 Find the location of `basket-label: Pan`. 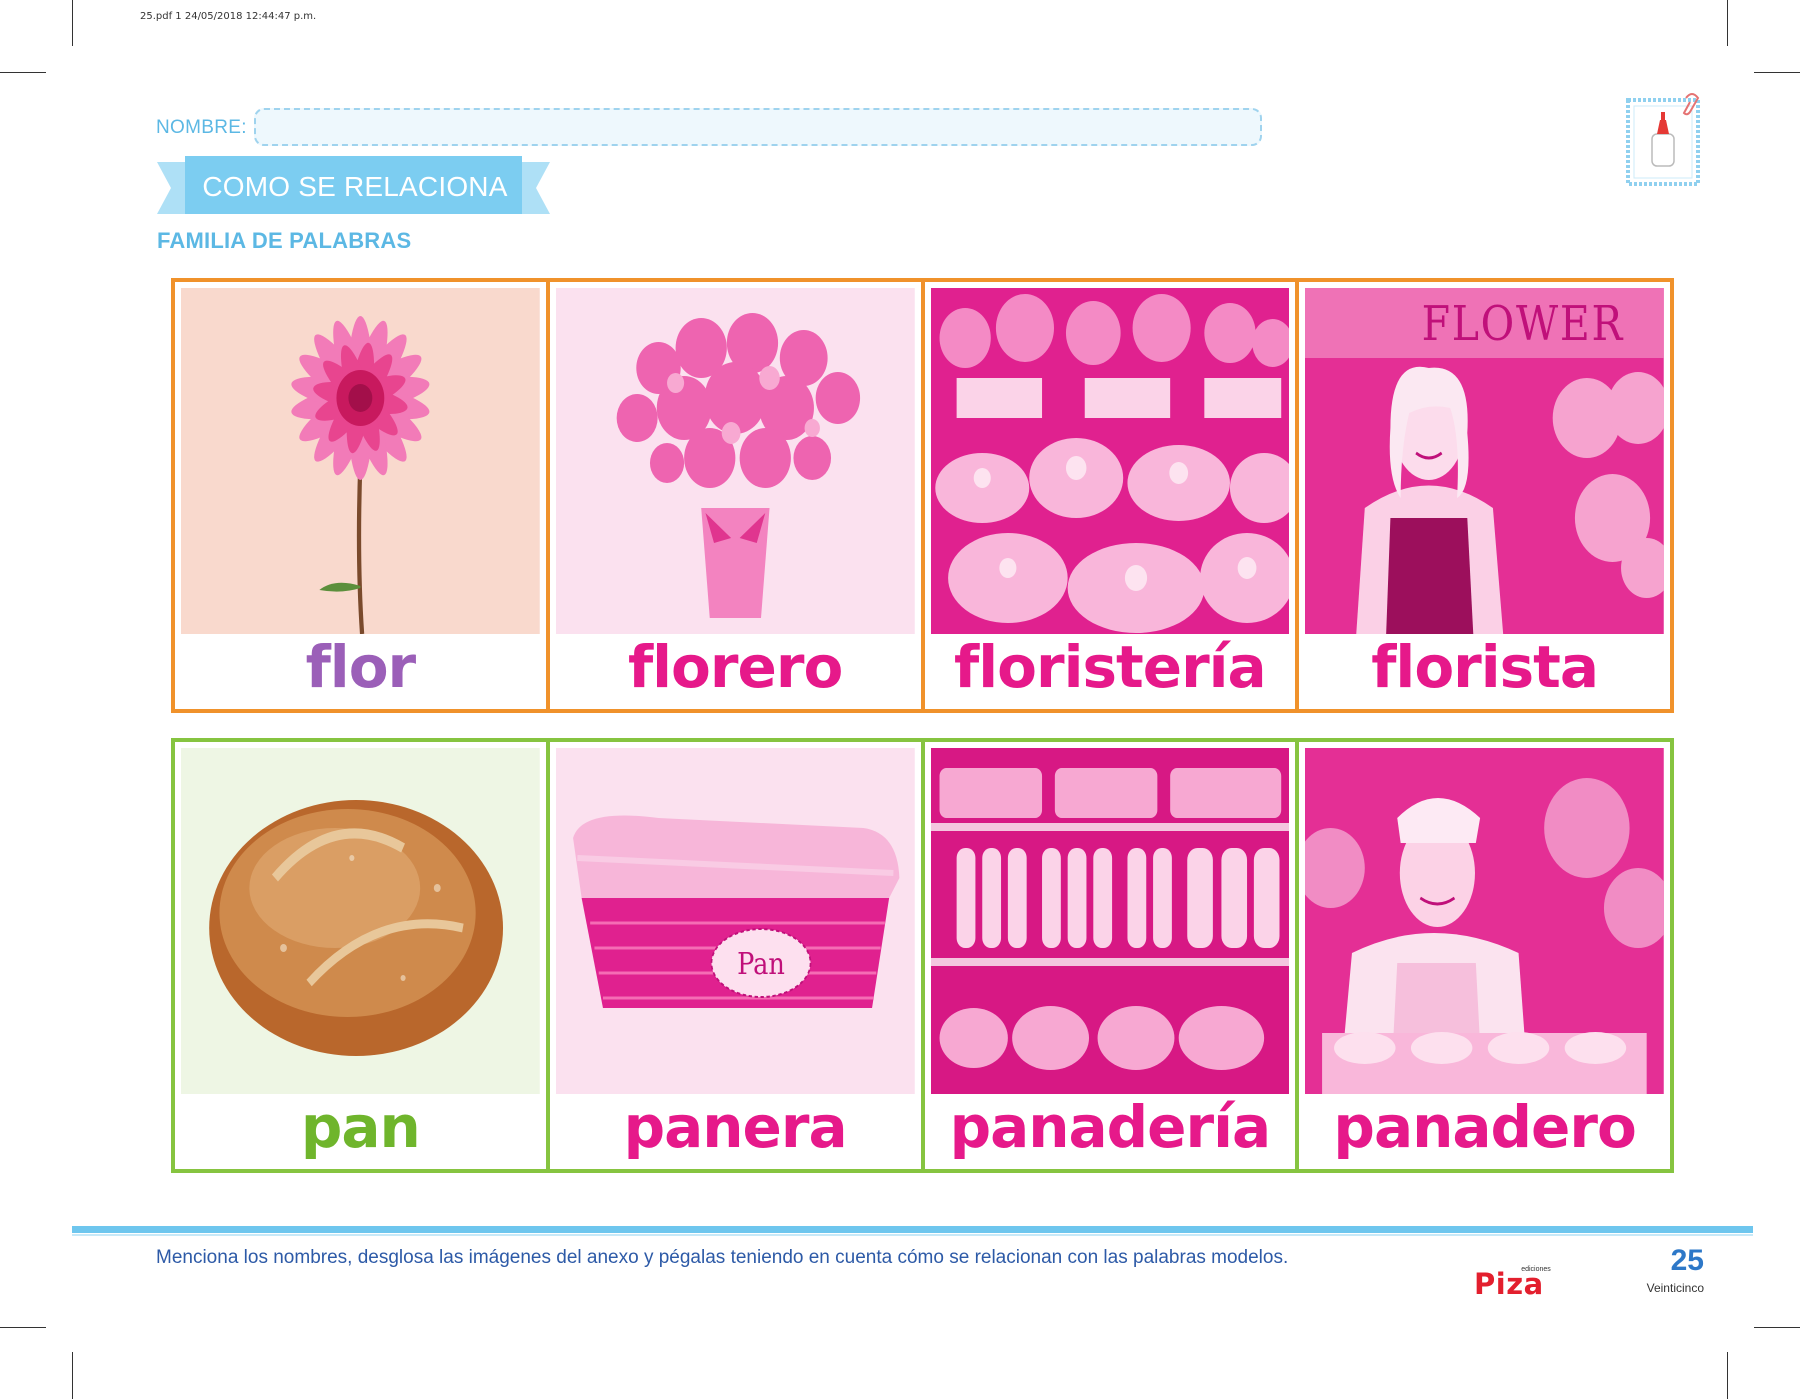

basket-label: Pan is located at coordinates (761, 963).